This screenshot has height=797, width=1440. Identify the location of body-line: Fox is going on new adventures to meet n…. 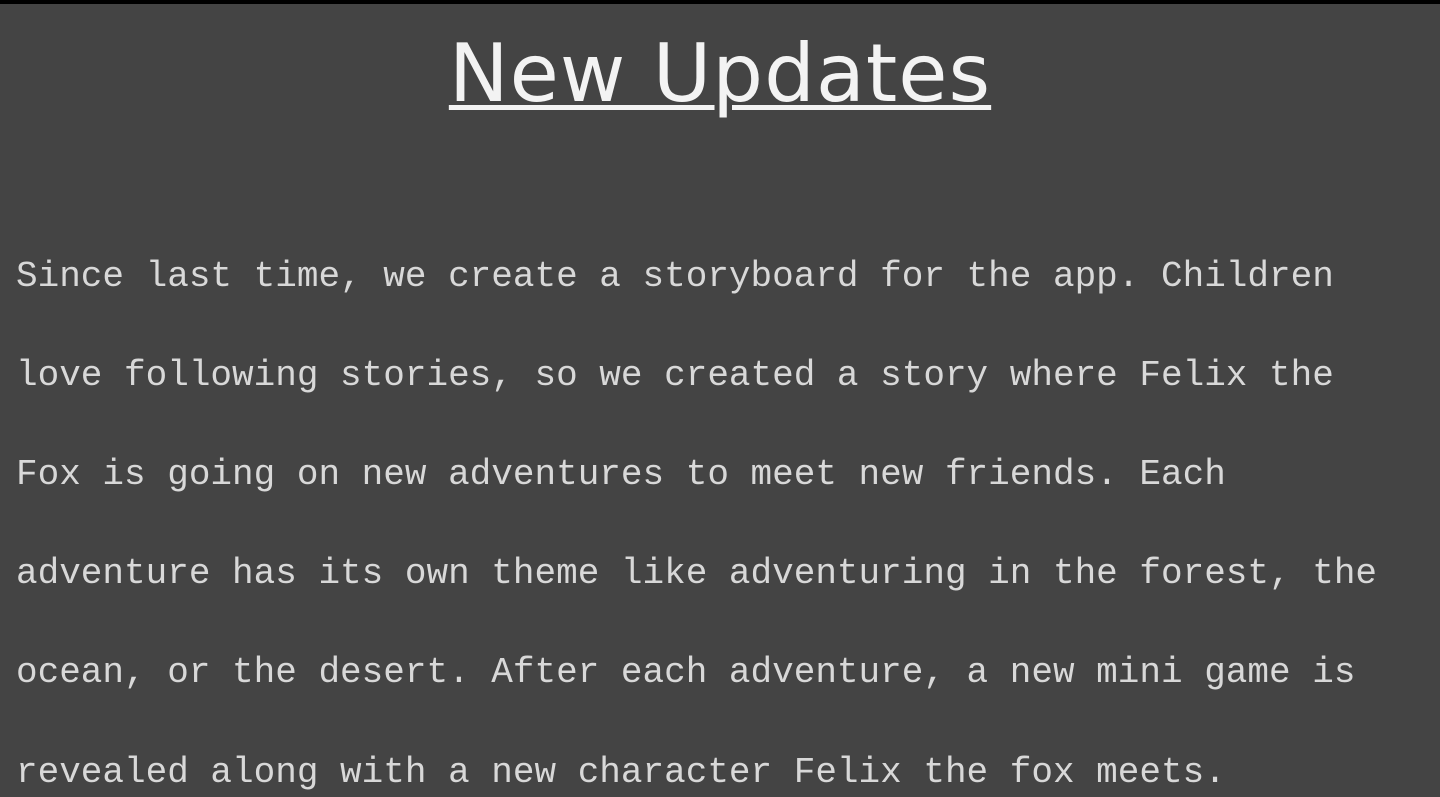
(621, 474).